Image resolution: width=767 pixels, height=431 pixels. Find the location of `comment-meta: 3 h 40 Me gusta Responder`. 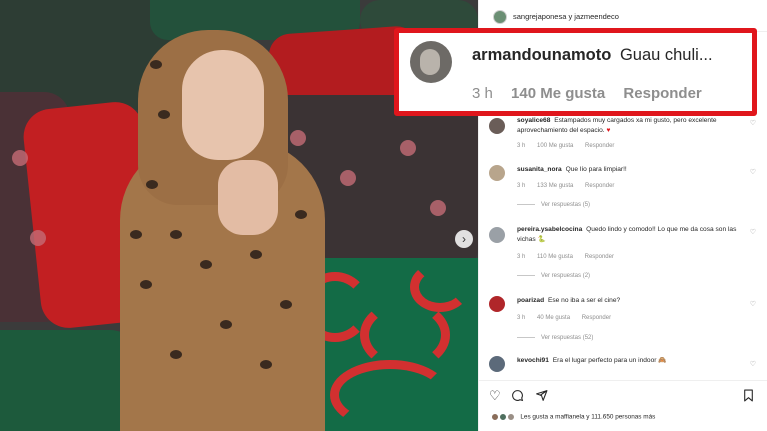

comment-meta: 3 h 40 Me gusta Responder is located at coordinates (564, 318).